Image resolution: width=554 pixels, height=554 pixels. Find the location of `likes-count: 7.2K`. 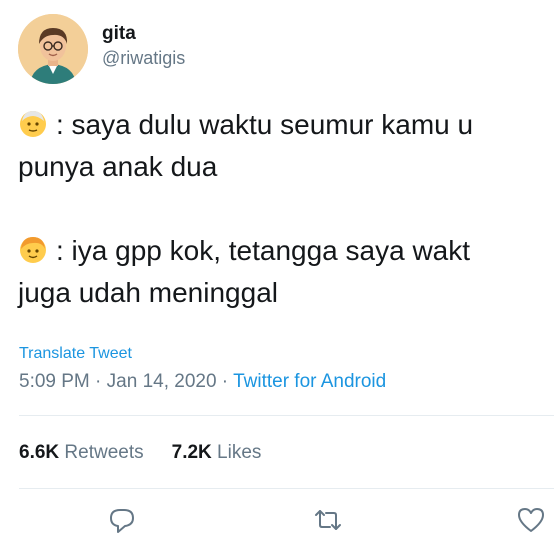

likes-count: 7.2K is located at coordinates (191, 452).